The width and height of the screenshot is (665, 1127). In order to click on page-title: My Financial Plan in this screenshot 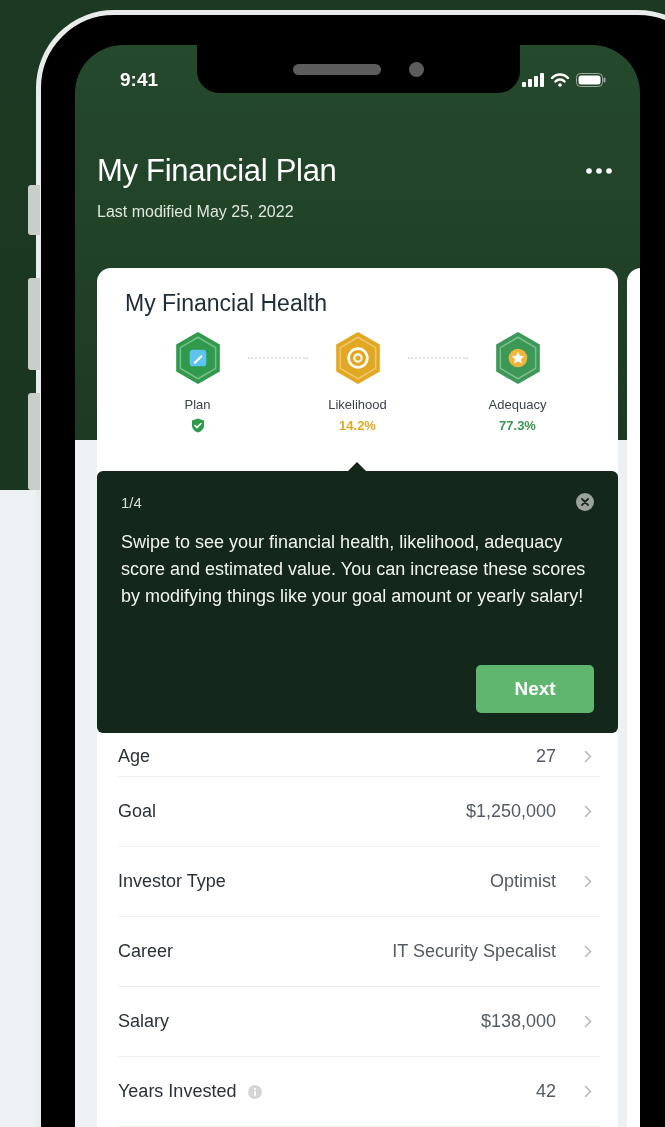, I will do `click(217, 171)`.